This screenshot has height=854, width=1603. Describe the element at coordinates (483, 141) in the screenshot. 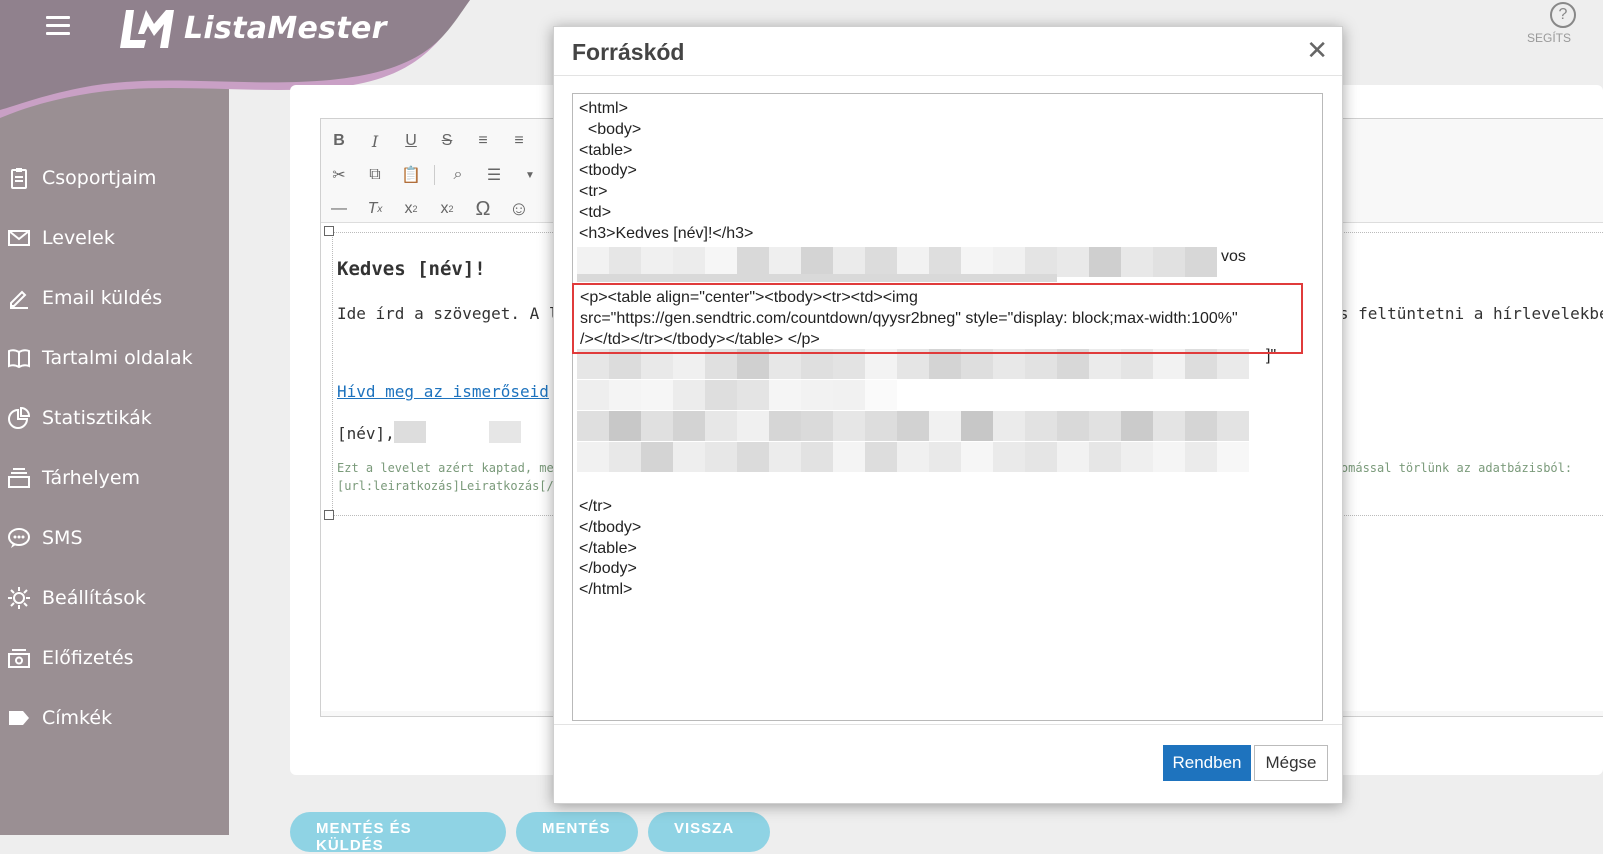

I see `align-left-icon: ≡` at that location.